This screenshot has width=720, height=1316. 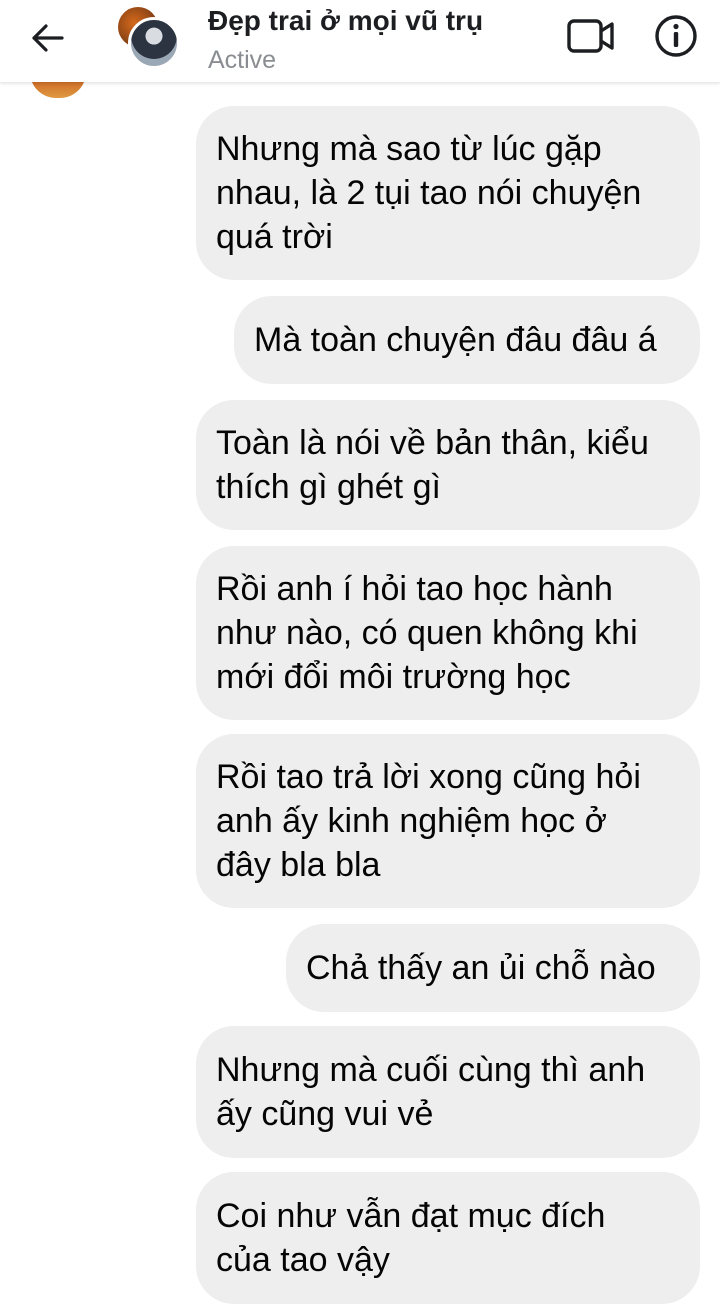 I want to click on contact-avatar, so click(x=148, y=37).